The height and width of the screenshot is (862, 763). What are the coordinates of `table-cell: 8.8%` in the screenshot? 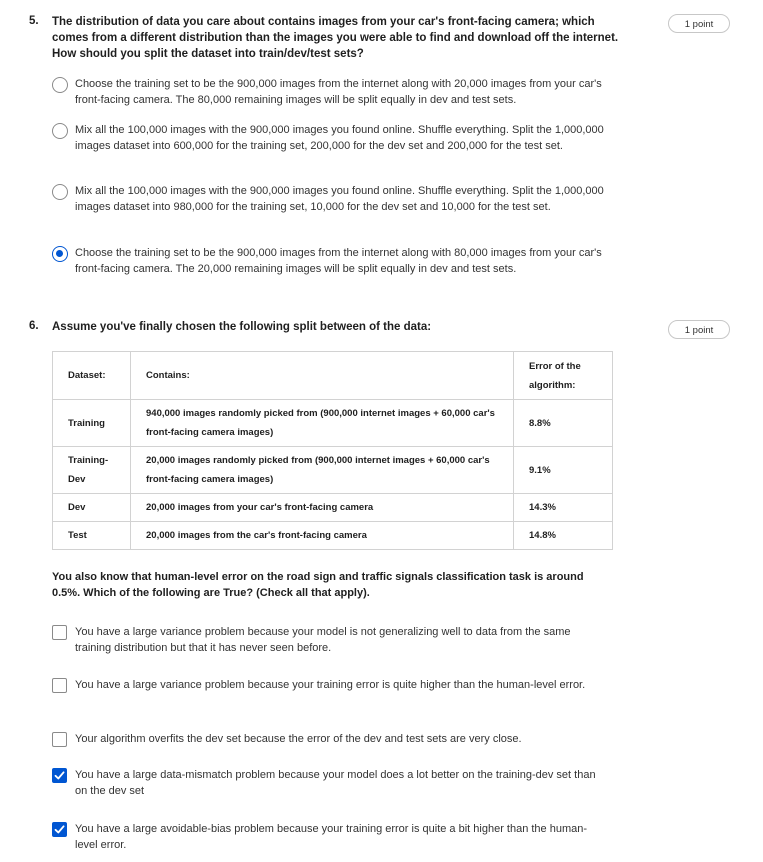 It's located at (563, 423).